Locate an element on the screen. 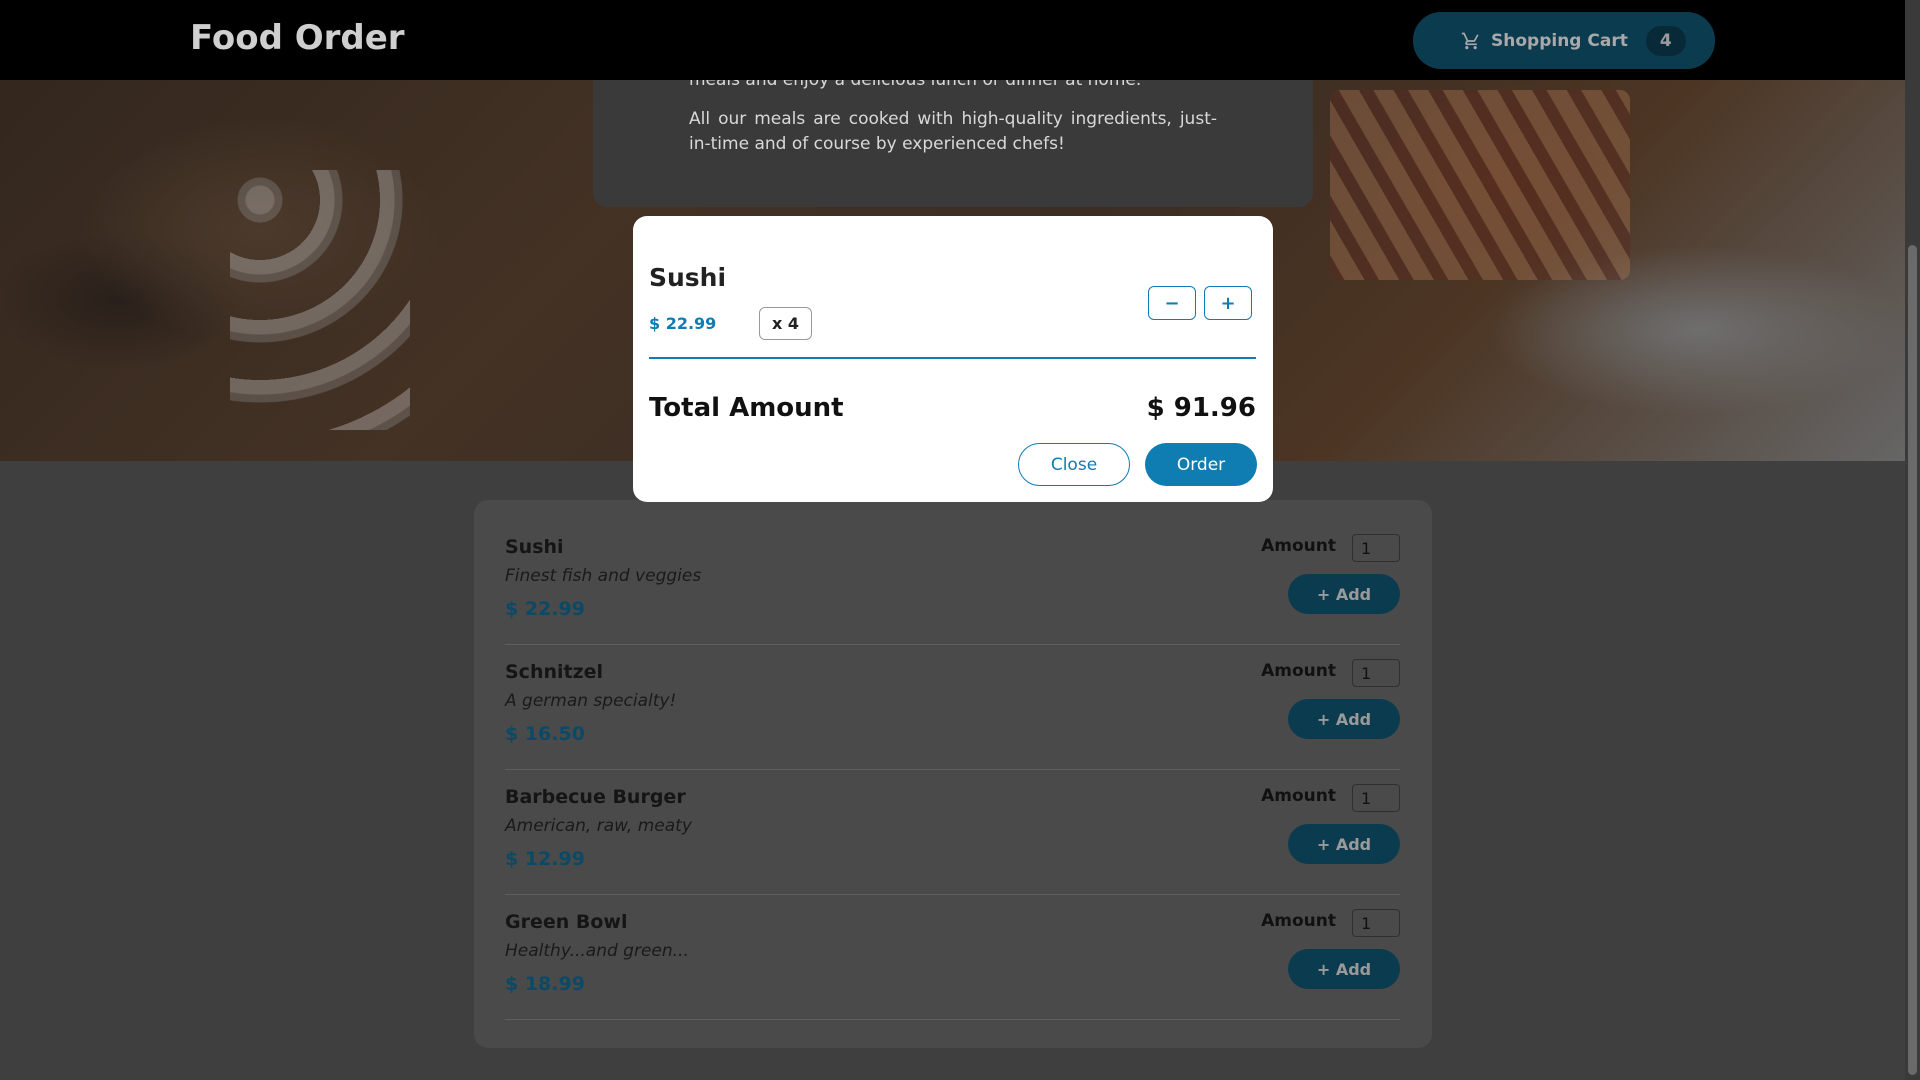 This screenshot has height=1080, width=1920. cart-item: Sushi $ 22.99 x 4 − + is located at coordinates (952, 287).